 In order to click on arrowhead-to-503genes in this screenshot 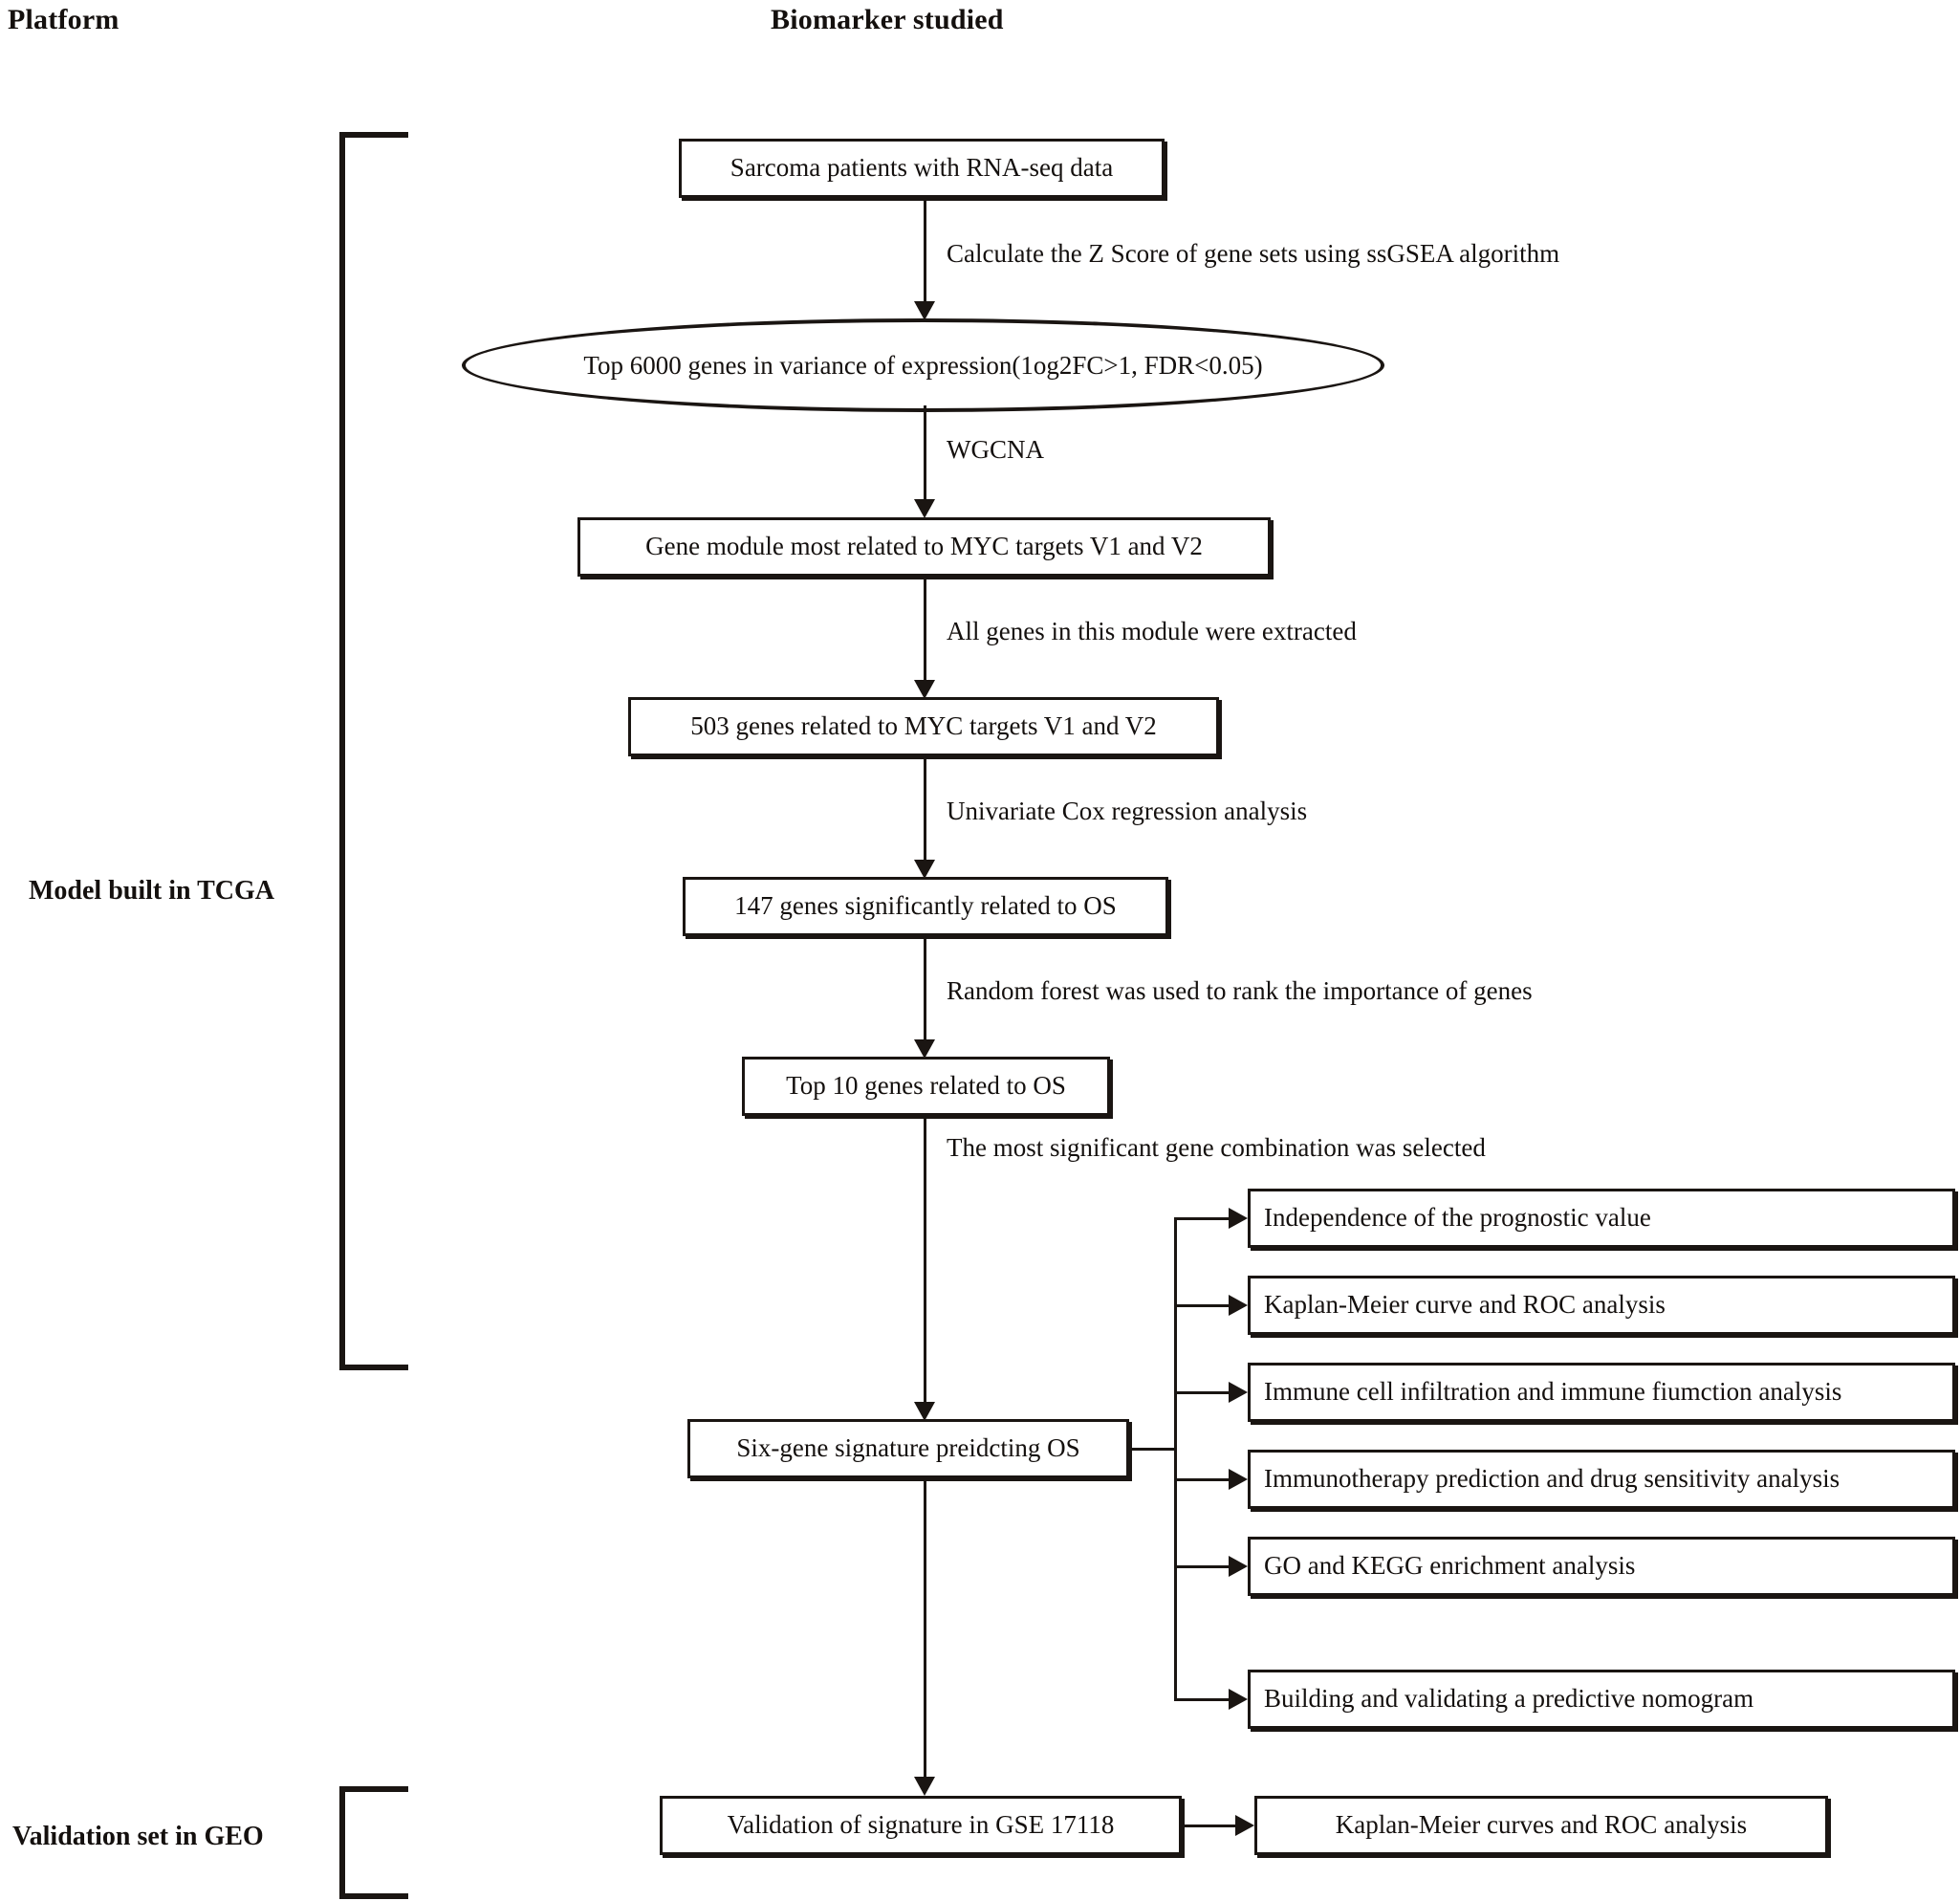, I will do `click(924, 689)`.